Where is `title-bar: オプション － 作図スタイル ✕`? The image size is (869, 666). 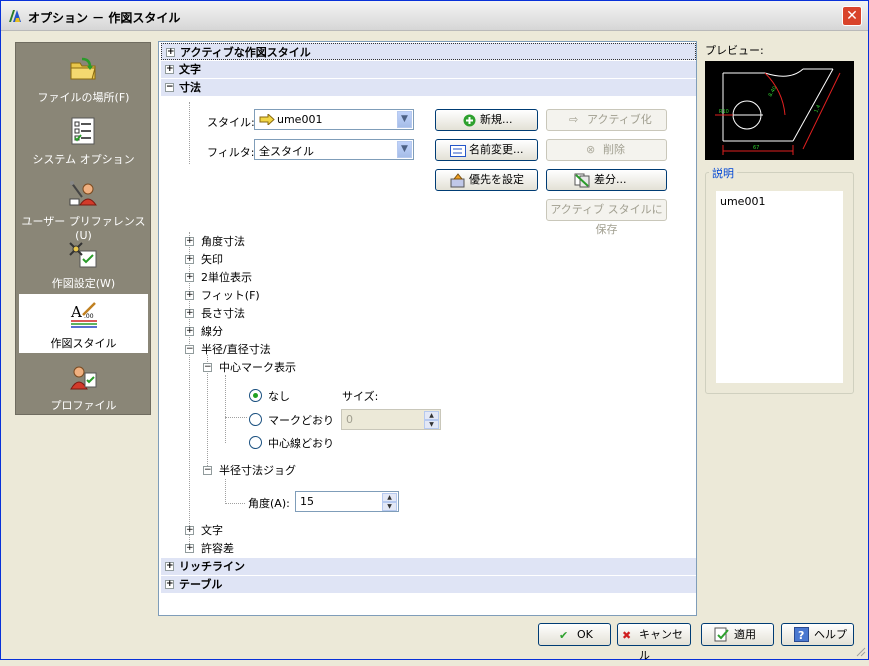
title-bar: オプション － 作図スタイル ✕ is located at coordinates (434, 16).